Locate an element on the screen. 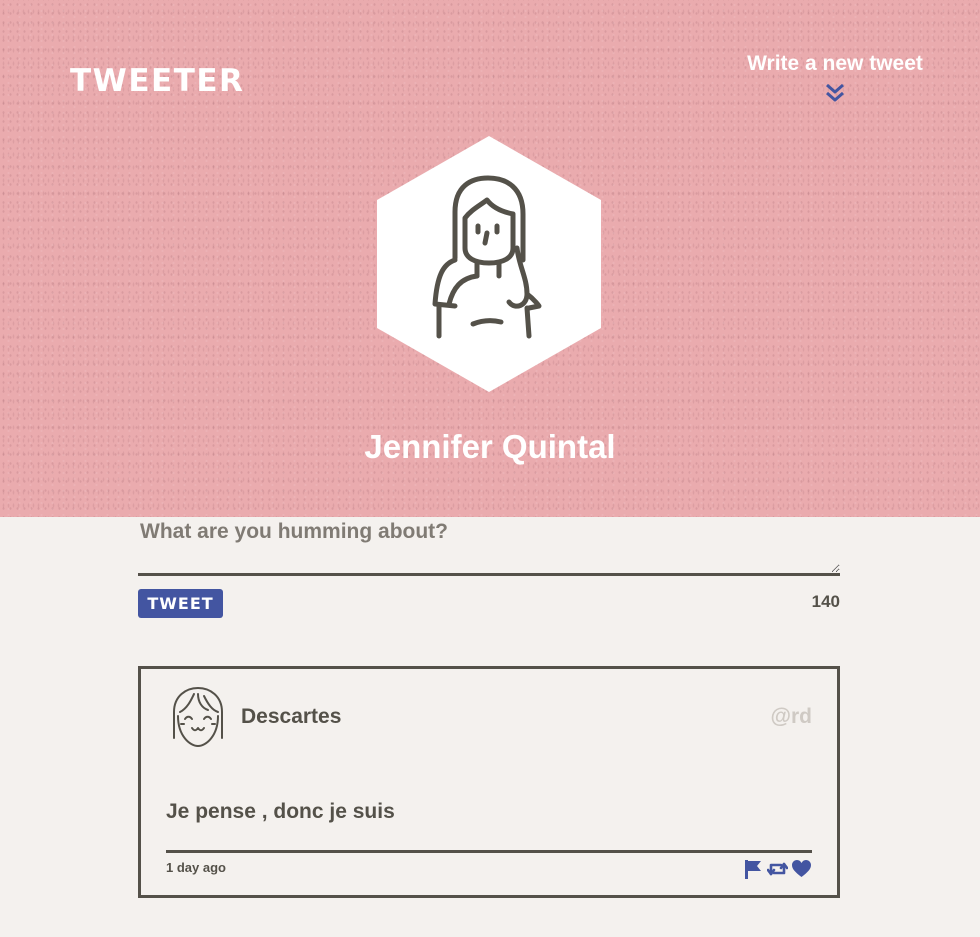  compose-toggle-label: Write a new tweet is located at coordinates (835, 63).